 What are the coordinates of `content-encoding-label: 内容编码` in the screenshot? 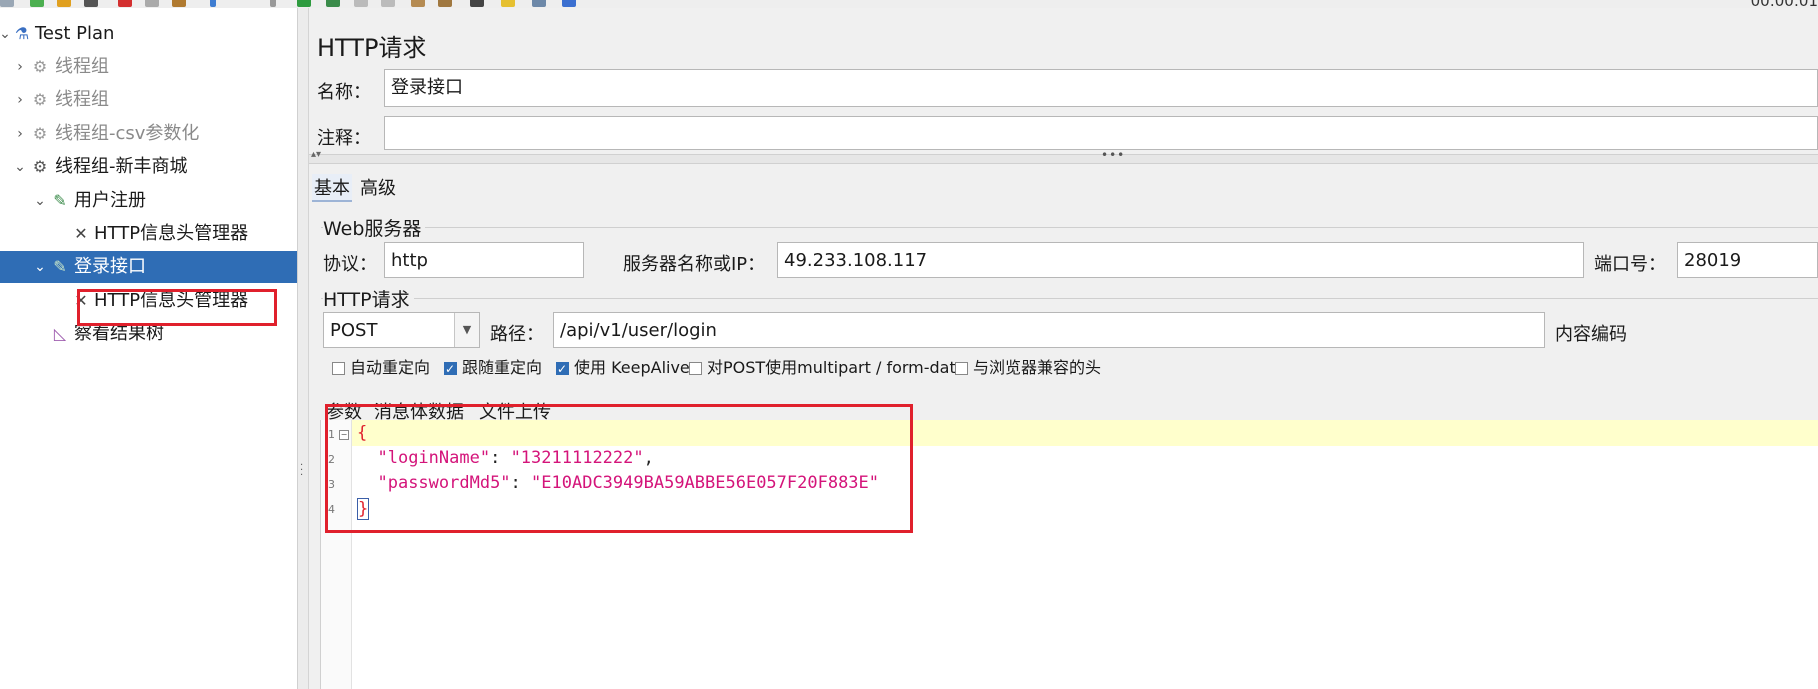 It's located at (1591, 334).